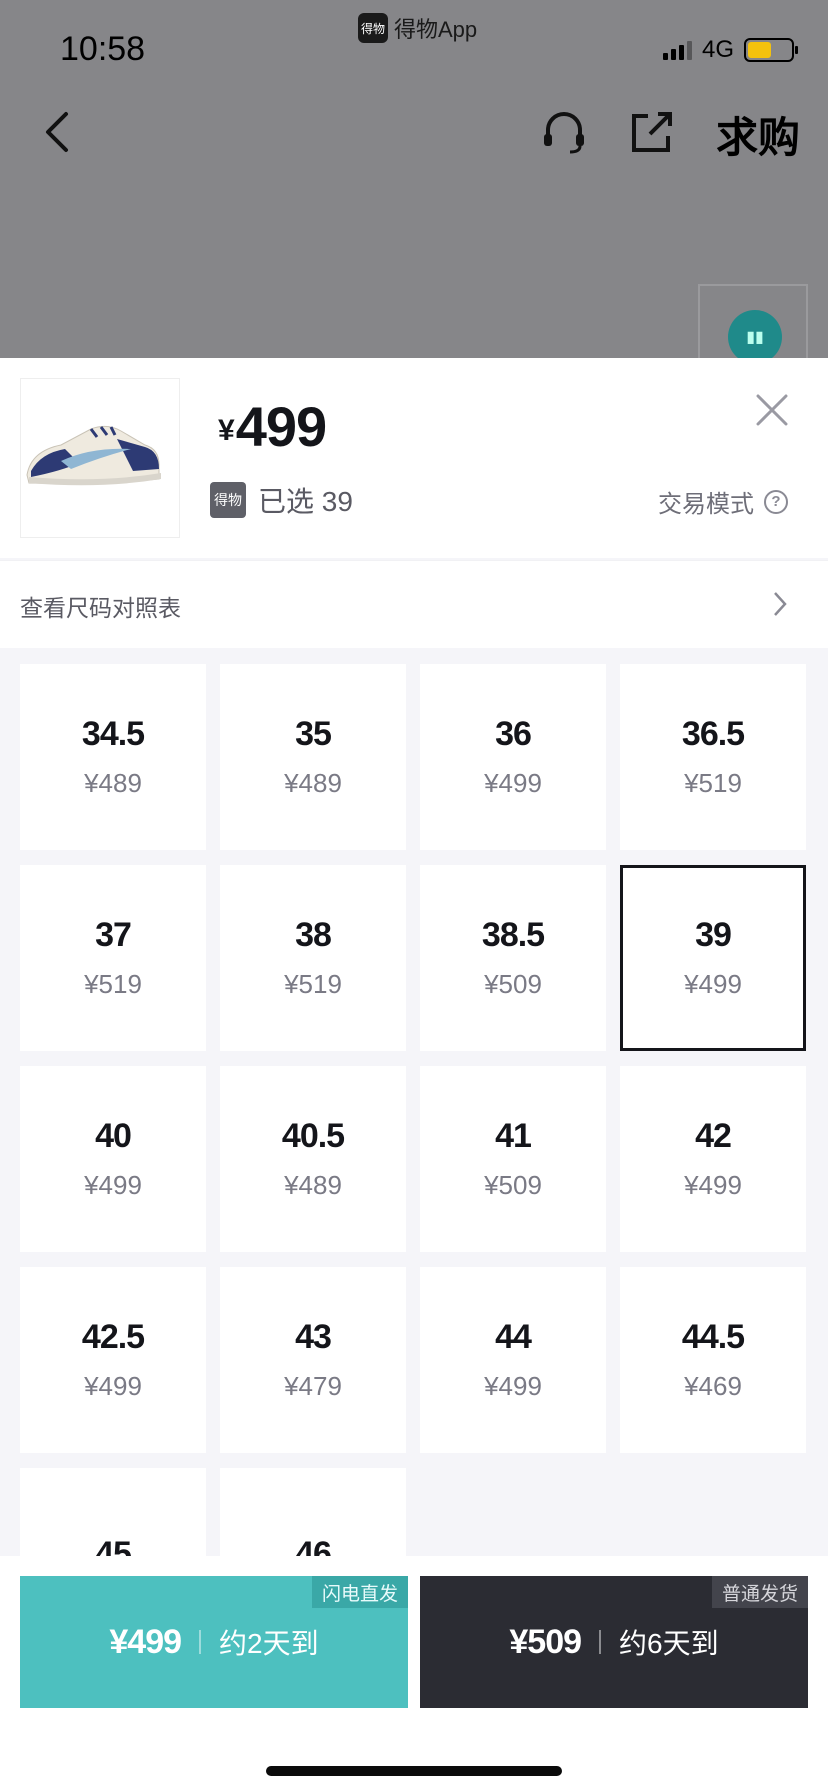  I want to click on network-label: 4G, so click(717, 49).